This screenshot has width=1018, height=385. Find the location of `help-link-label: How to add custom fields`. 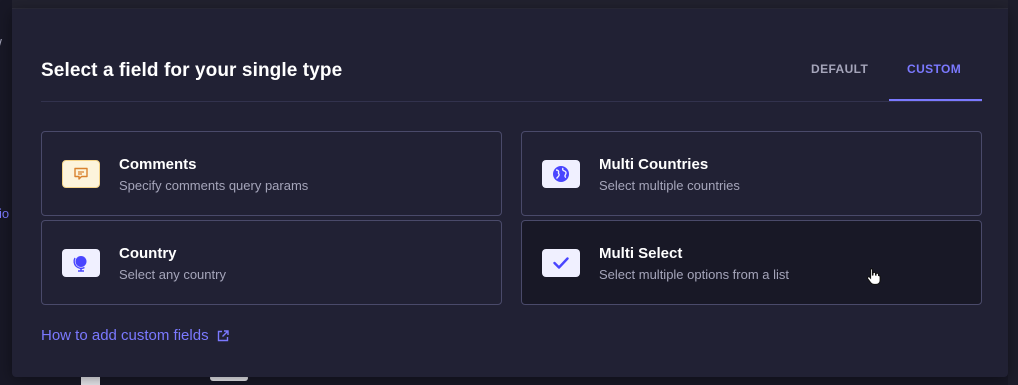

help-link-label: How to add custom fields is located at coordinates (125, 335).